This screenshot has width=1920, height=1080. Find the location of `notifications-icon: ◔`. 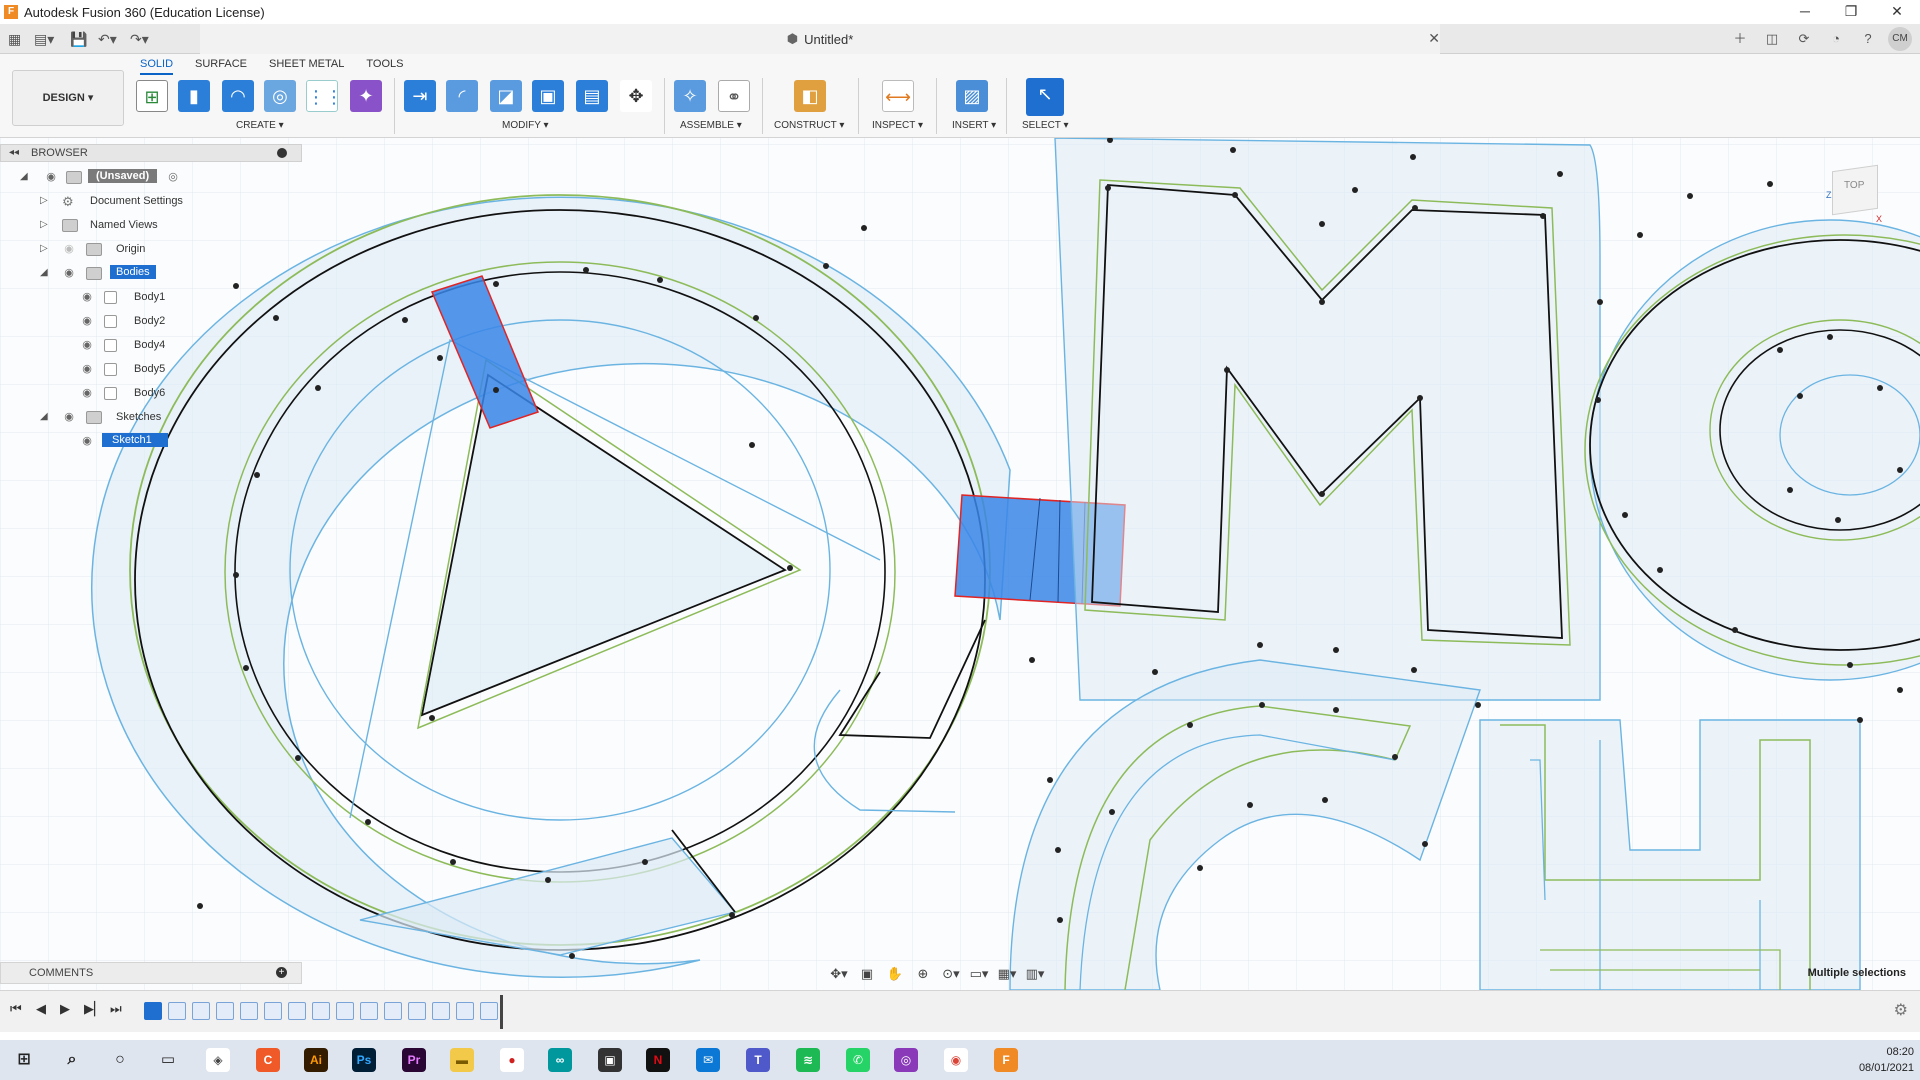

notifications-icon: ◔ is located at coordinates (1836, 39).